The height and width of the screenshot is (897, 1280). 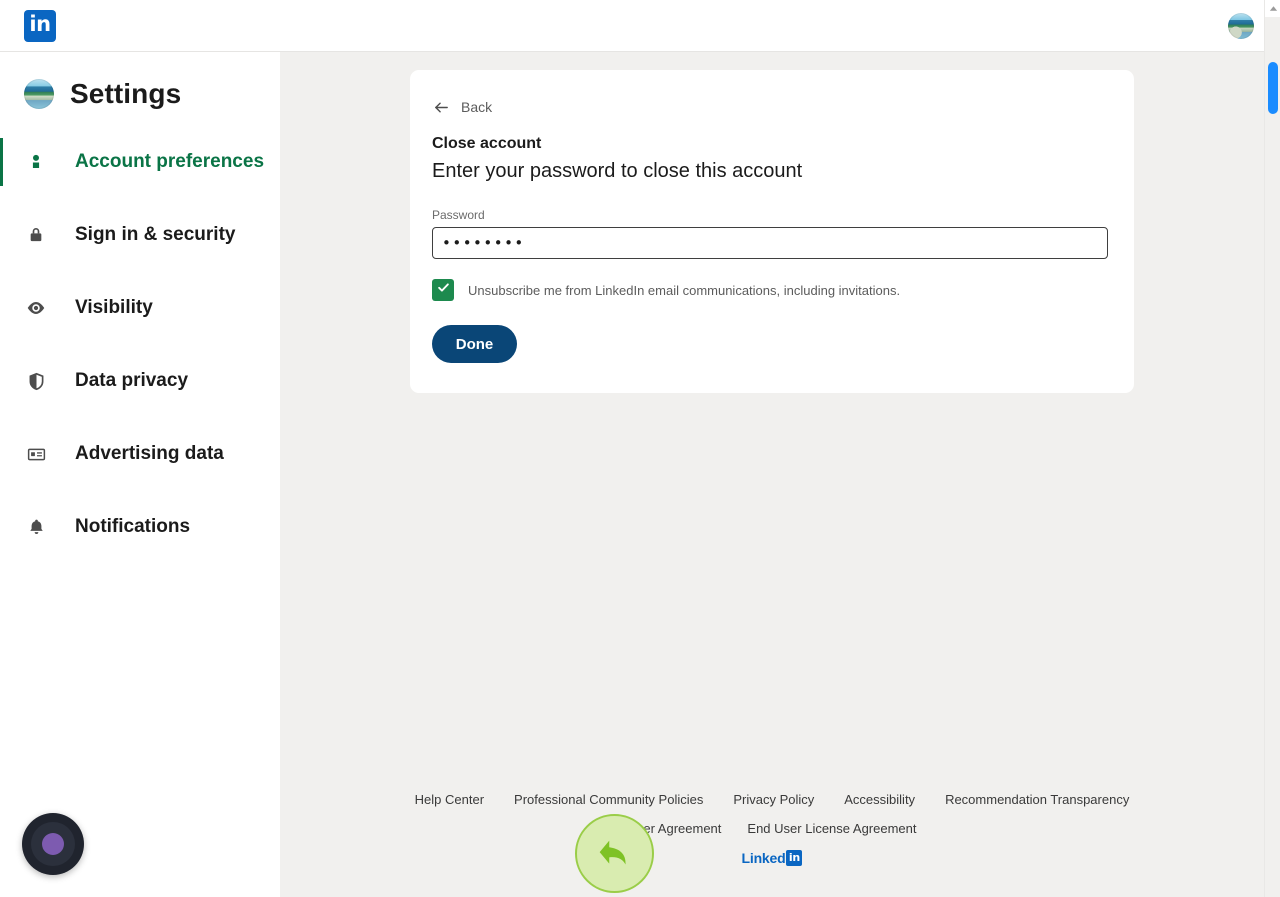 I want to click on linkedin-footer-logo-icon: Linked in, so click(x=772, y=858).